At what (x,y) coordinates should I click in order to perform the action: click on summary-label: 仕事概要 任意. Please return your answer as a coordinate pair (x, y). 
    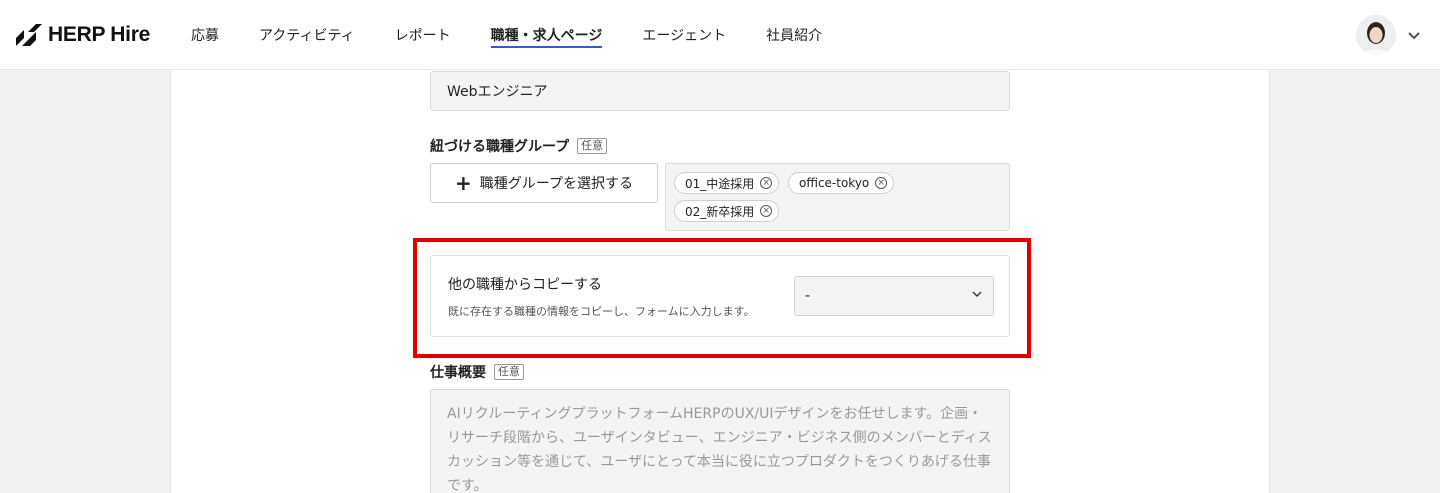
    Looking at the image, I should click on (477, 372).